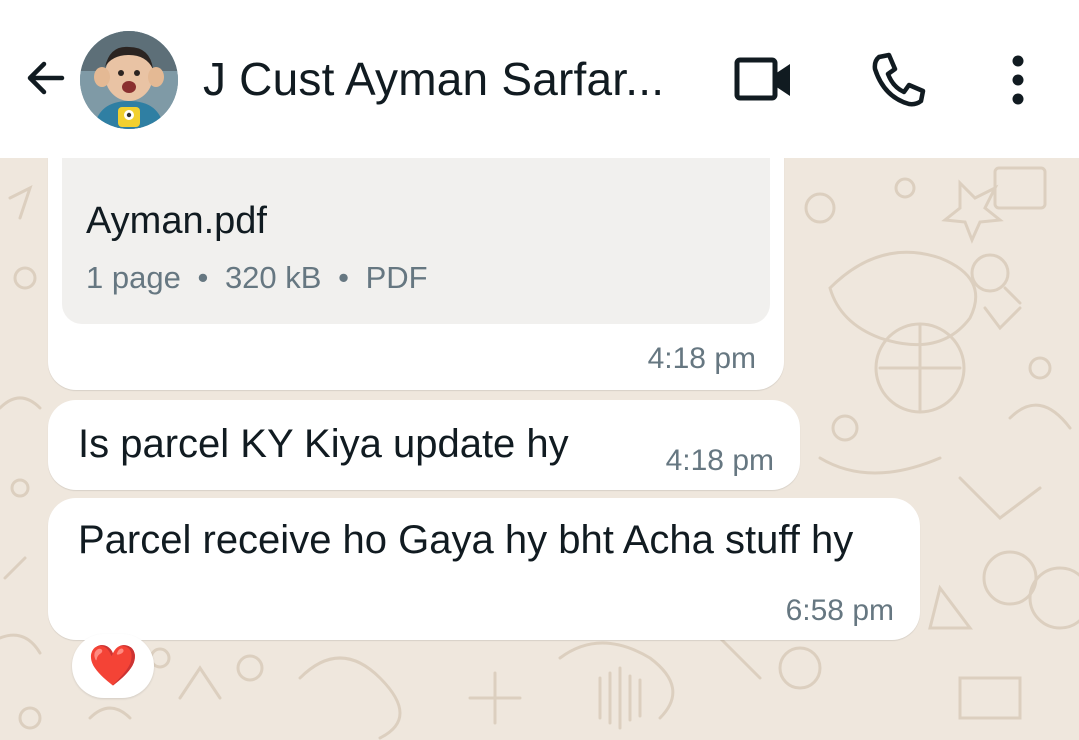 Image resolution: width=1079 pixels, height=740 pixels. What do you see at coordinates (176, 221) in the screenshot?
I see `document-file-name: Ayman.pdf` at bounding box center [176, 221].